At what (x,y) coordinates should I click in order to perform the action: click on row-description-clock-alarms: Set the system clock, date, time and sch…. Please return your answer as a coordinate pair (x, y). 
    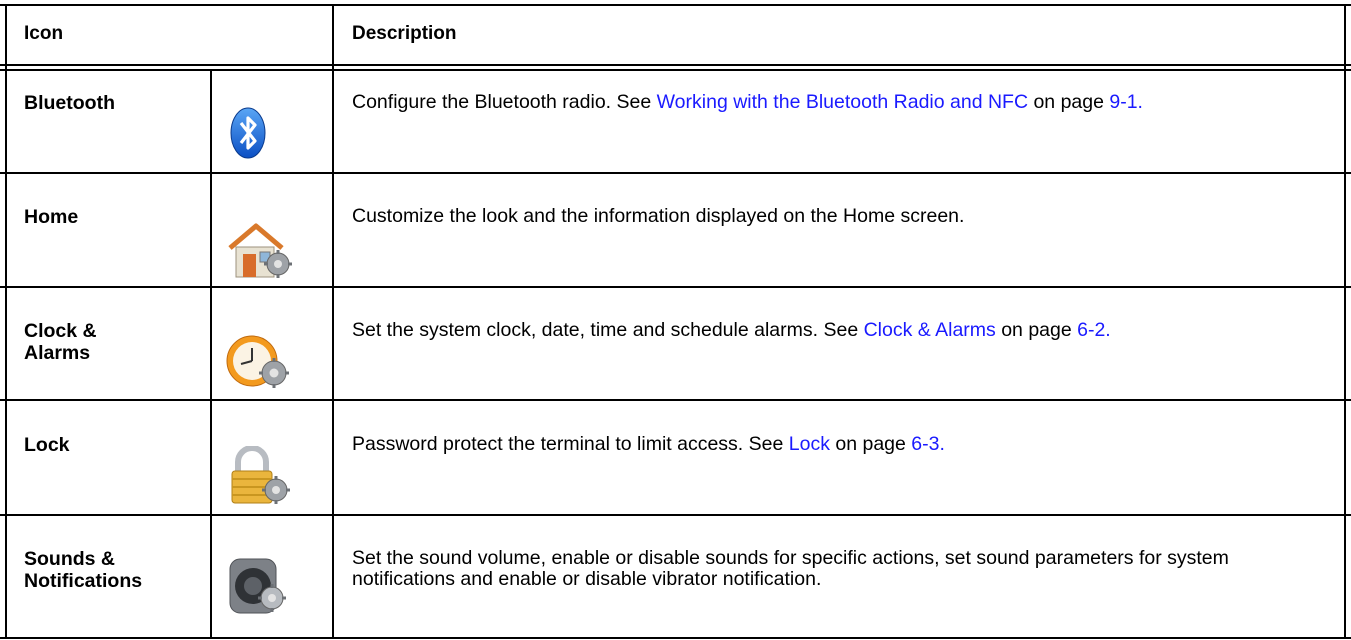
    Looking at the image, I should click on (842, 330).